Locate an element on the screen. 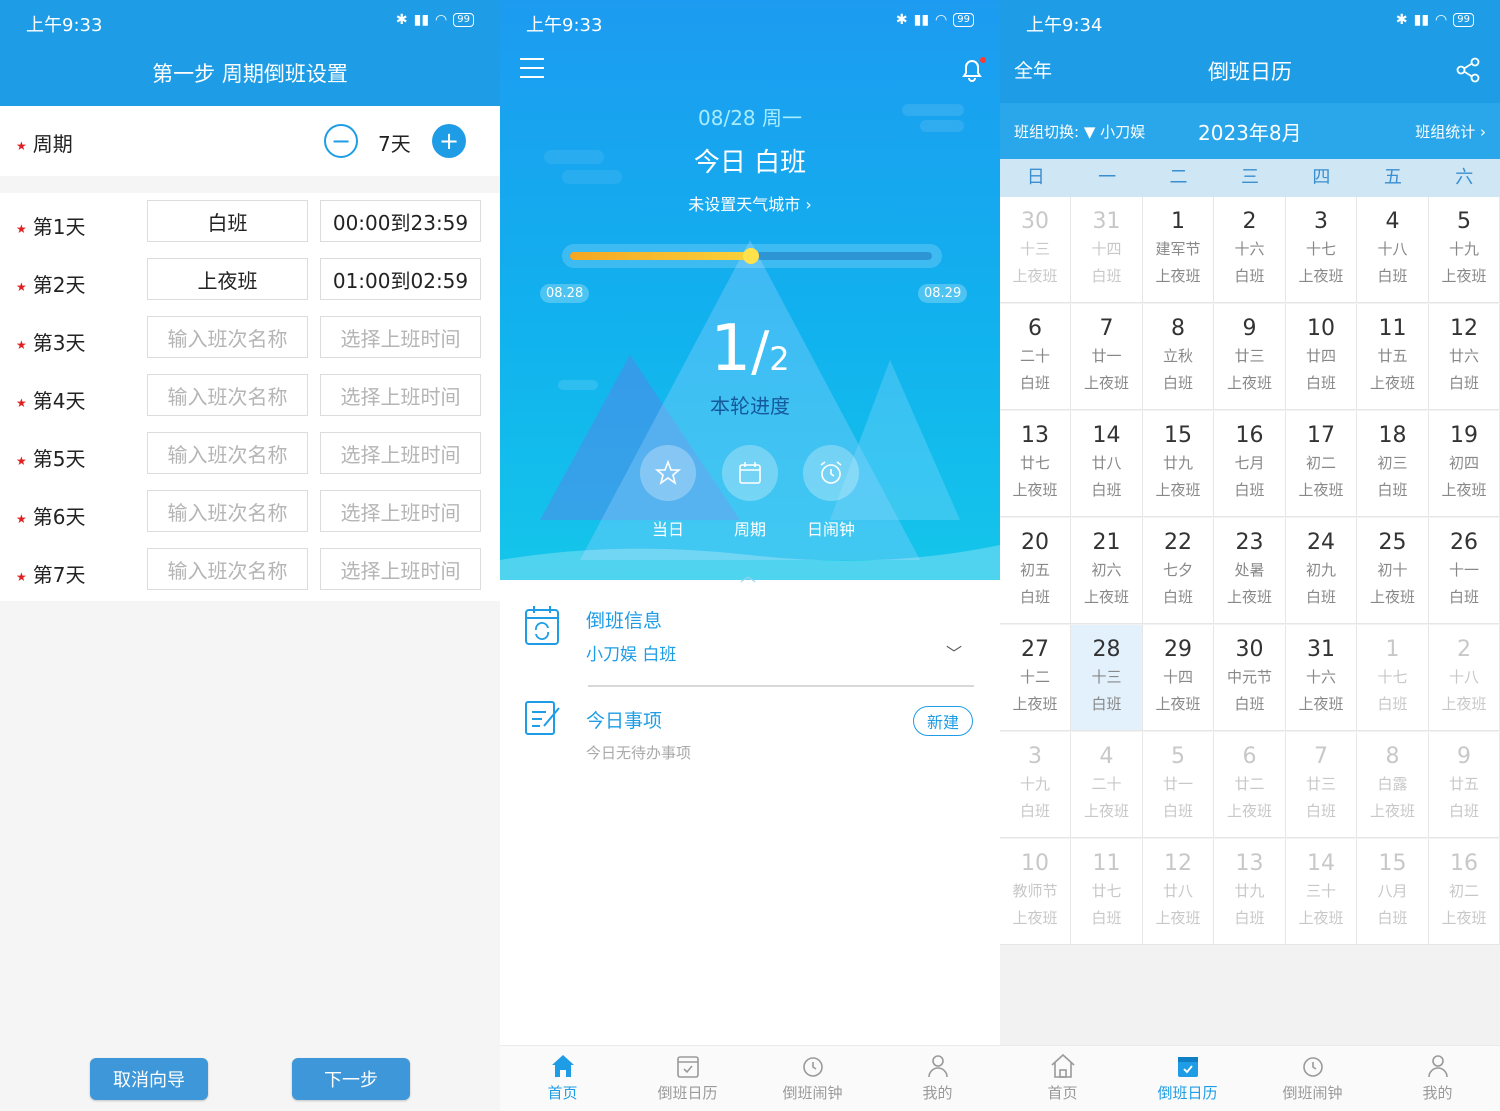 This screenshot has height=1111, width=1500. calendar-day: 13 廿九 白班 is located at coordinates (1250, 892).